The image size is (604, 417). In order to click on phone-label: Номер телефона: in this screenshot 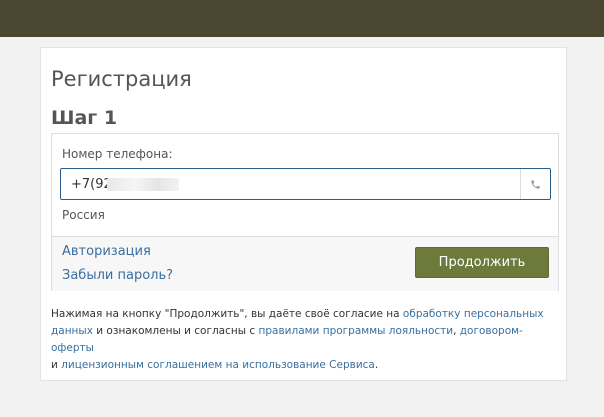, I will do `click(117, 154)`.